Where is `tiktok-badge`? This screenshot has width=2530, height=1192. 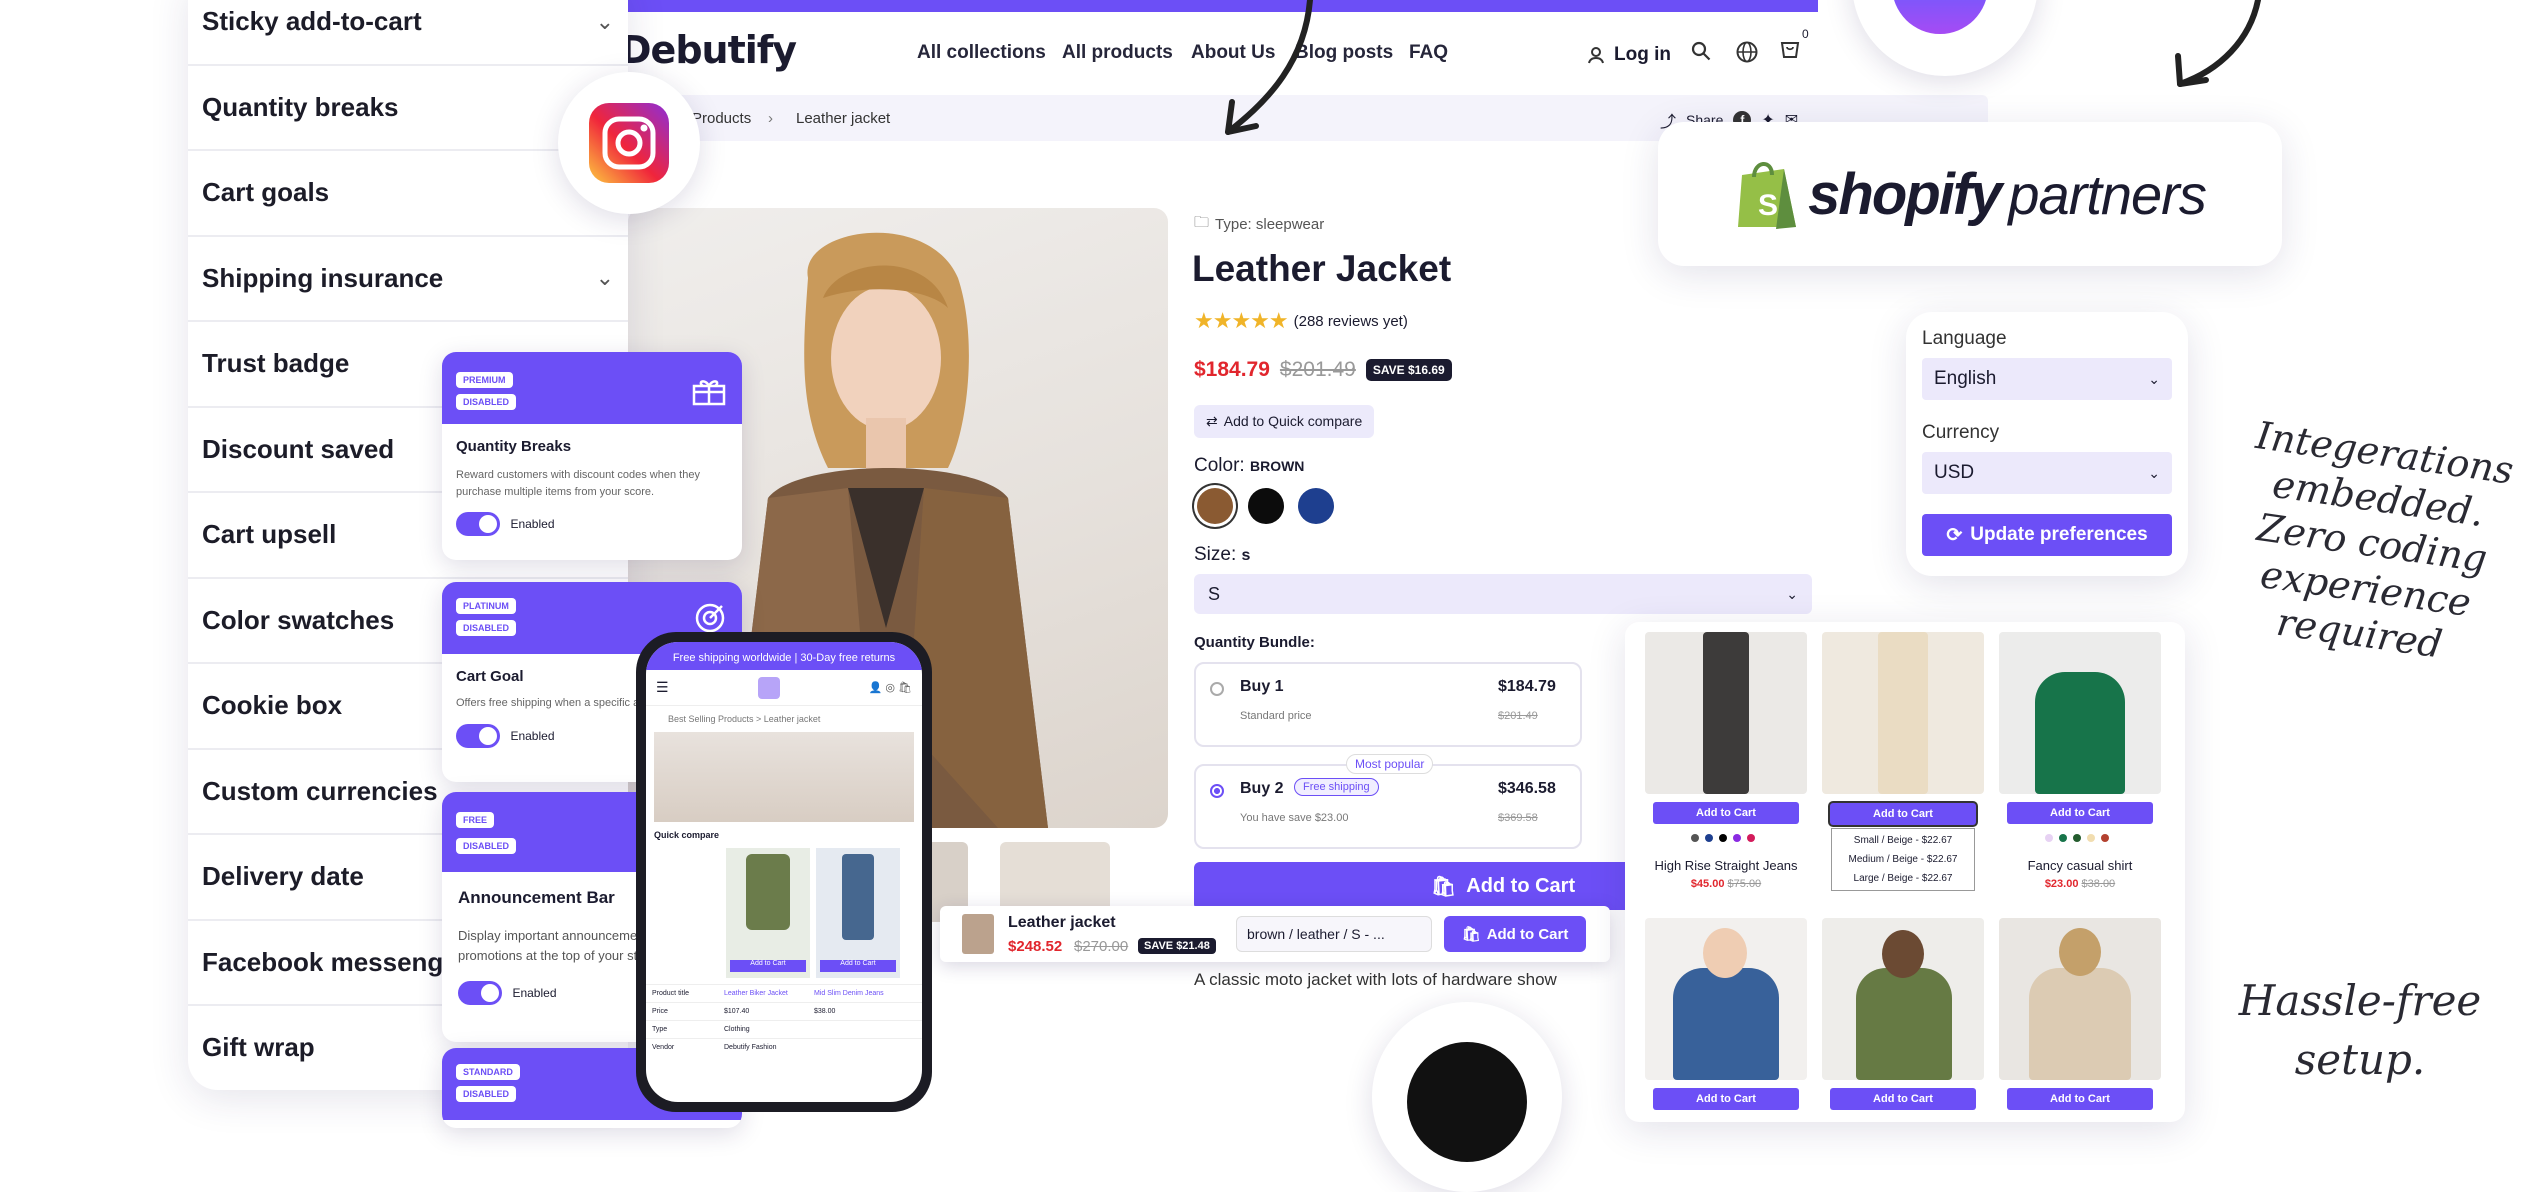
tiktok-badge is located at coordinates (1467, 1097).